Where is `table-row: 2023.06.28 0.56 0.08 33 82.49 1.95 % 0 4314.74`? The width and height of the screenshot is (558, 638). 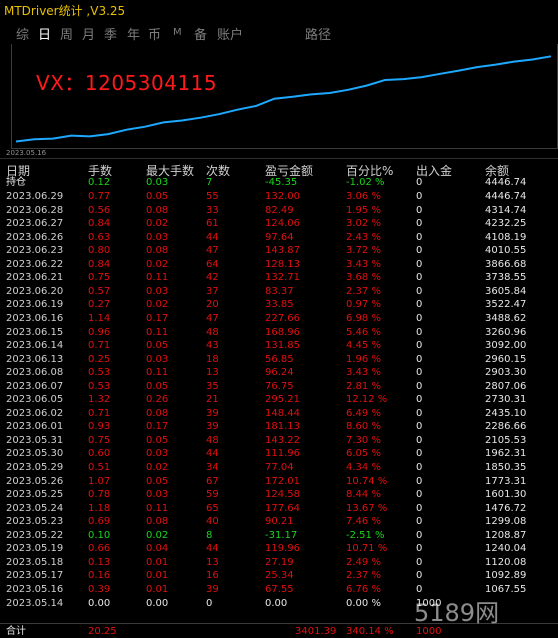
table-row: 2023.06.28 0.56 0.08 33 82.49 1.95 % 0 4314.74 is located at coordinates (279, 210).